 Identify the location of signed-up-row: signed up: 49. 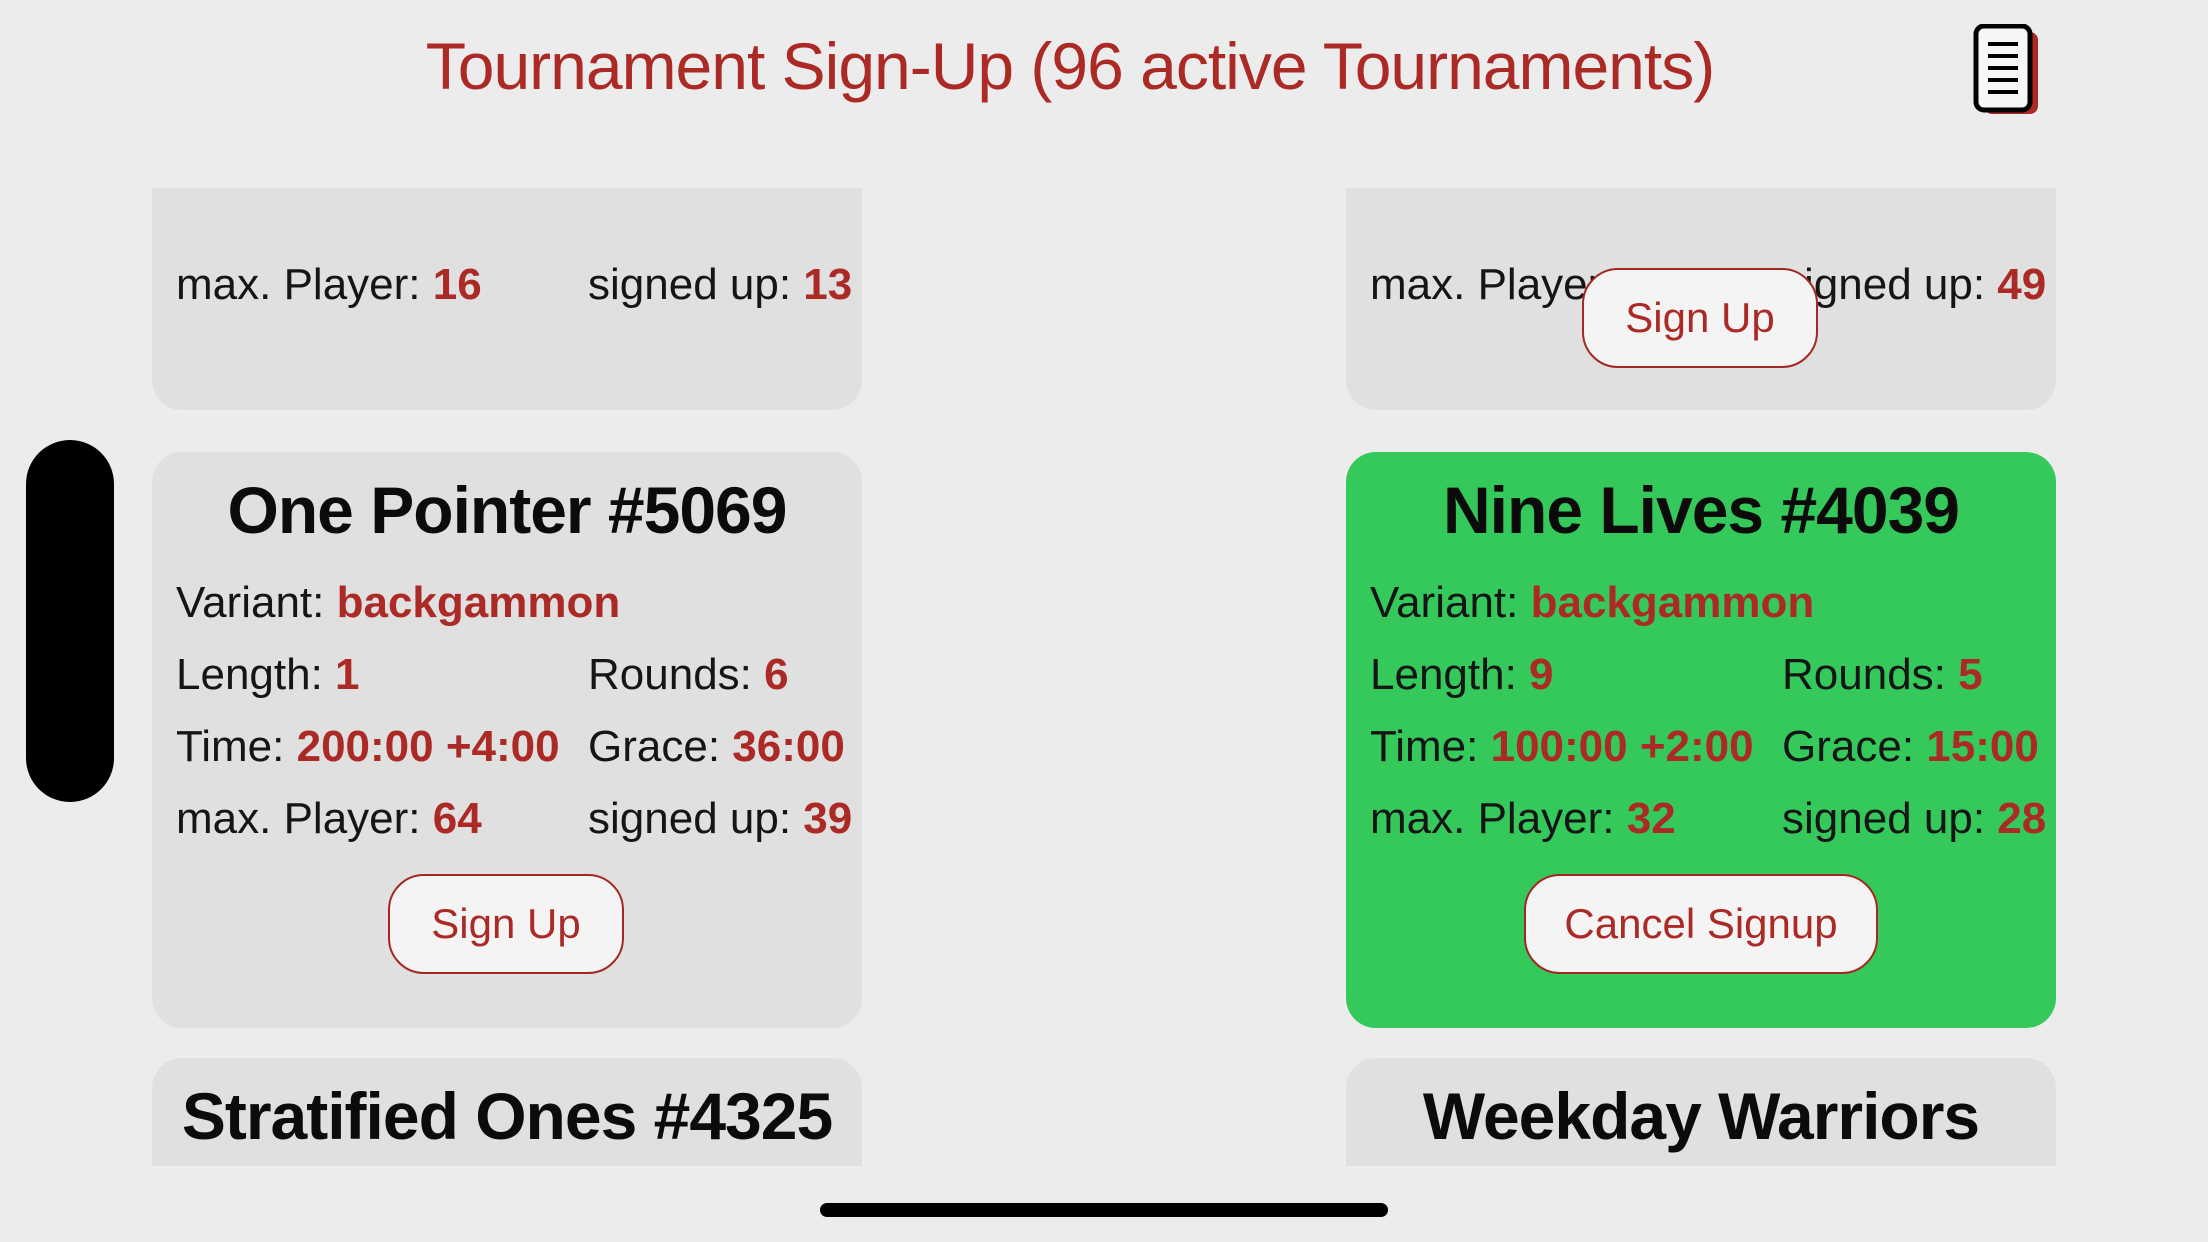
(1914, 284).